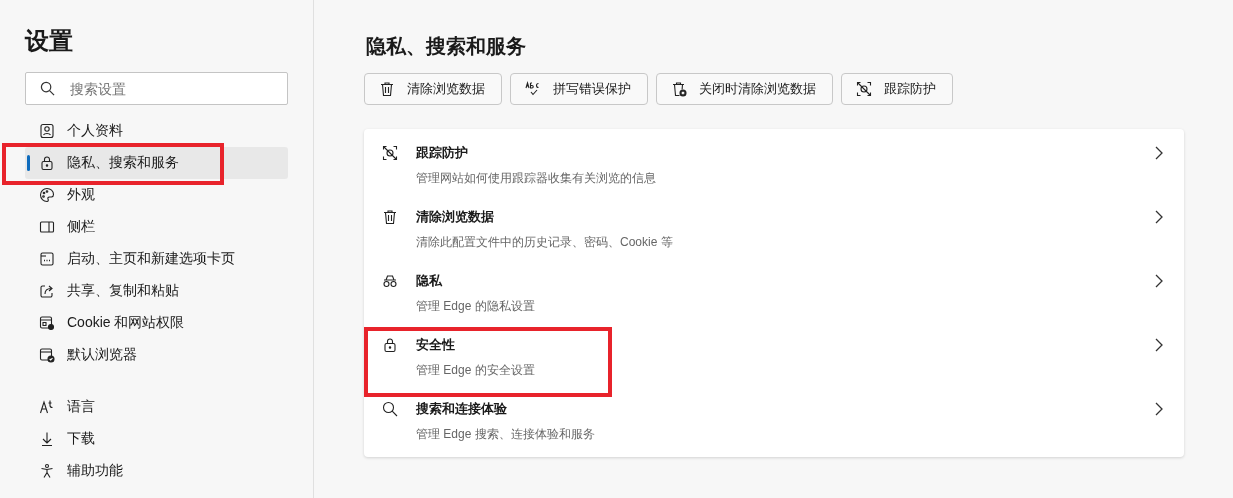 The height and width of the screenshot is (498, 1233). I want to click on share-icon, so click(47, 291).